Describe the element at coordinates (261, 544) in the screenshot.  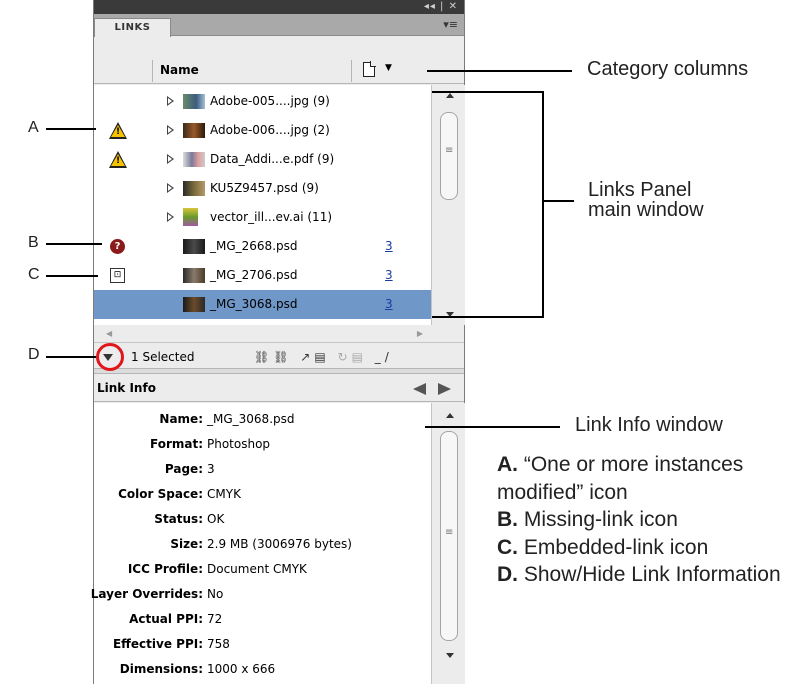
I see `info-row: Size: 2.9 MB (3006976 bytes)` at that location.